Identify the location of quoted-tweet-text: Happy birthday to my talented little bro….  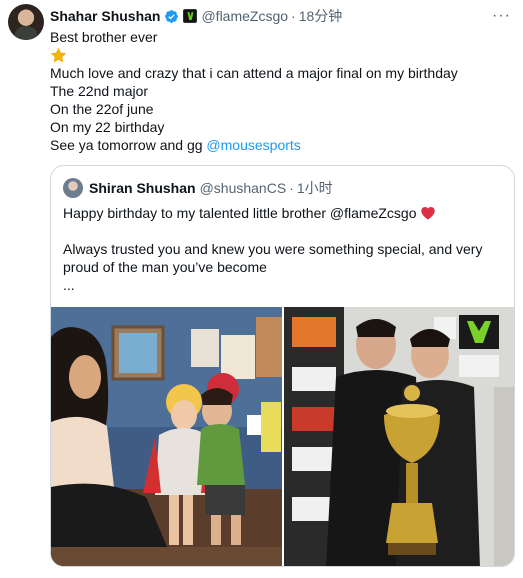
(282, 249).